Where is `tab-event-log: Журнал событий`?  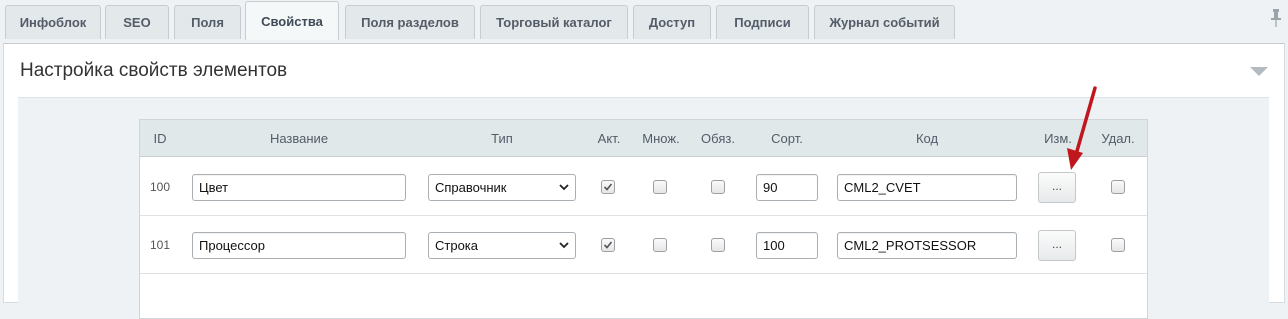
tab-event-log: Журнал событий is located at coordinates (884, 22).